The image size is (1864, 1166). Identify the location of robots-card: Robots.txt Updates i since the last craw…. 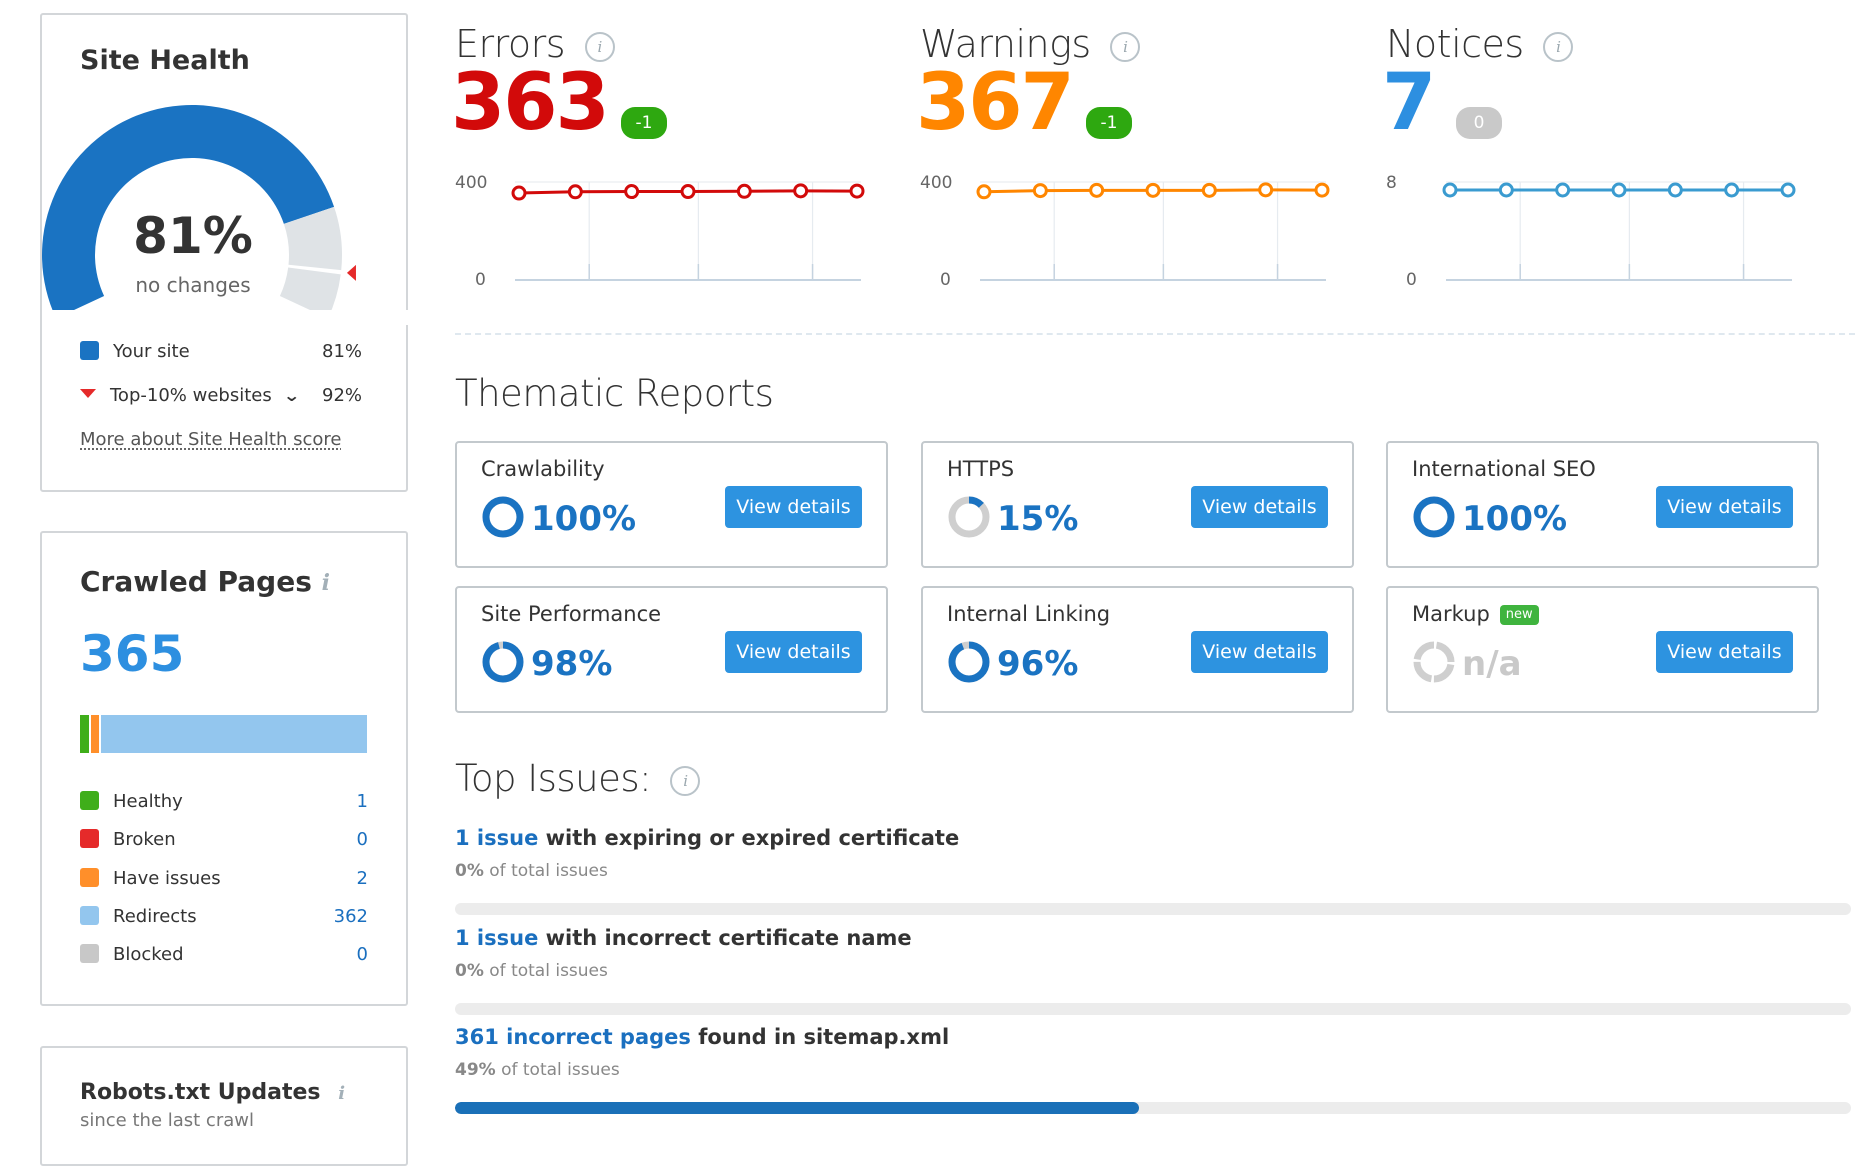
(224, 1106).